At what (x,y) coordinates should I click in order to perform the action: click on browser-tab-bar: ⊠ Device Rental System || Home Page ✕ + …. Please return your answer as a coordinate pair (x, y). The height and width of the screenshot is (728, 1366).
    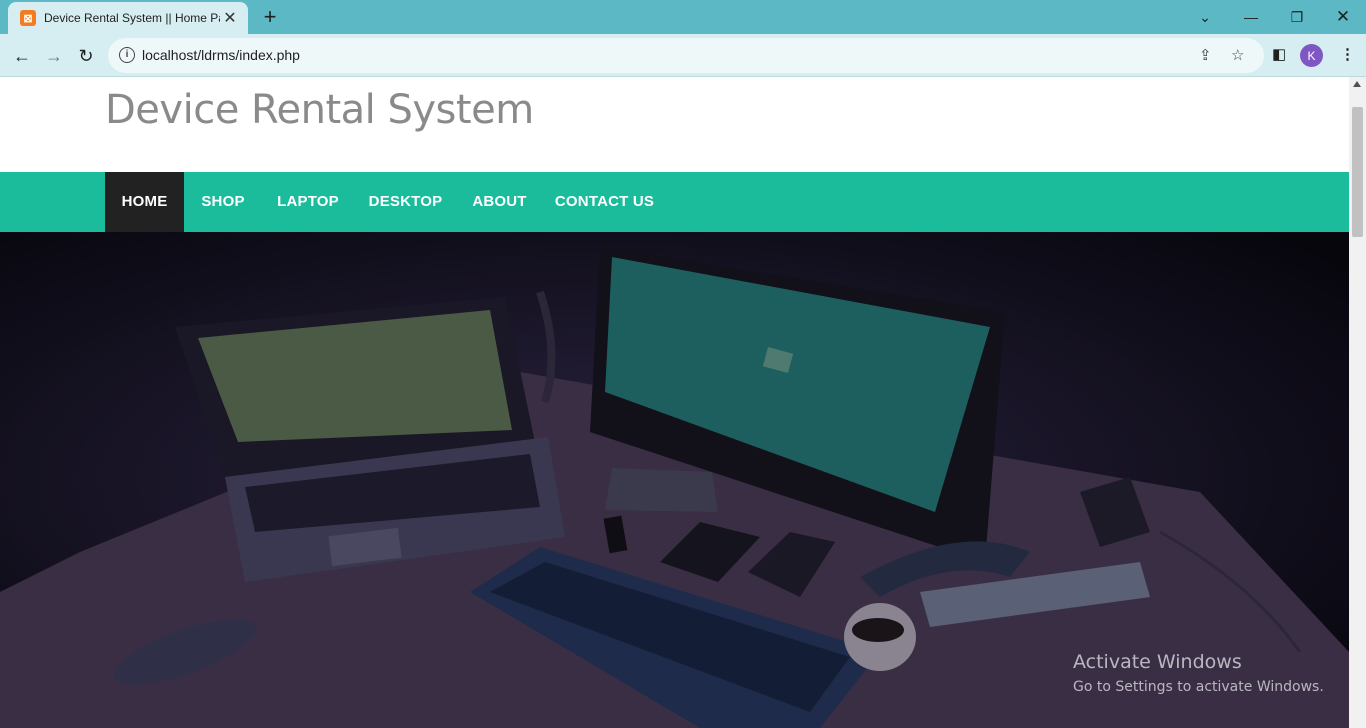
    Looking at the image, I should click on (683, 17).